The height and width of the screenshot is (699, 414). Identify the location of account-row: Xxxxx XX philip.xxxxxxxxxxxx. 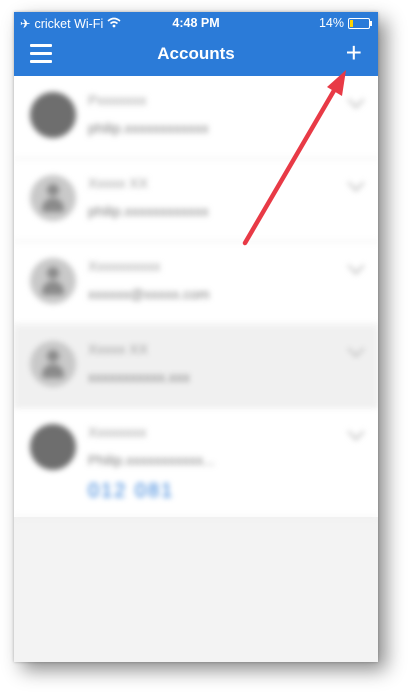
(196, 200).